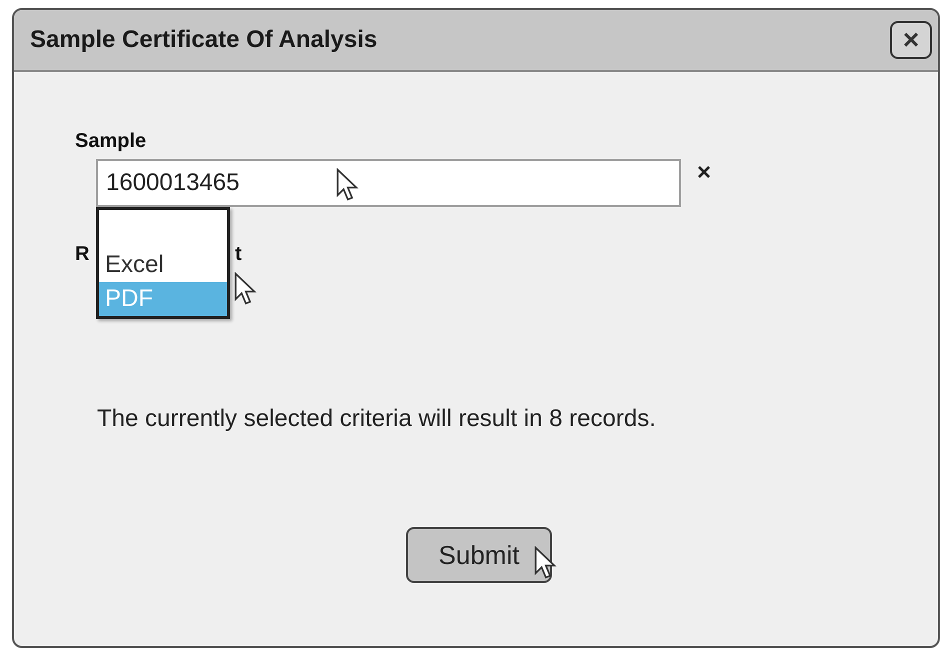 The height and width of the screenshot is (653, 940). Describe the element at coordinates (111, 141) in the screenshot. I see `field-label: Sample` at that location.